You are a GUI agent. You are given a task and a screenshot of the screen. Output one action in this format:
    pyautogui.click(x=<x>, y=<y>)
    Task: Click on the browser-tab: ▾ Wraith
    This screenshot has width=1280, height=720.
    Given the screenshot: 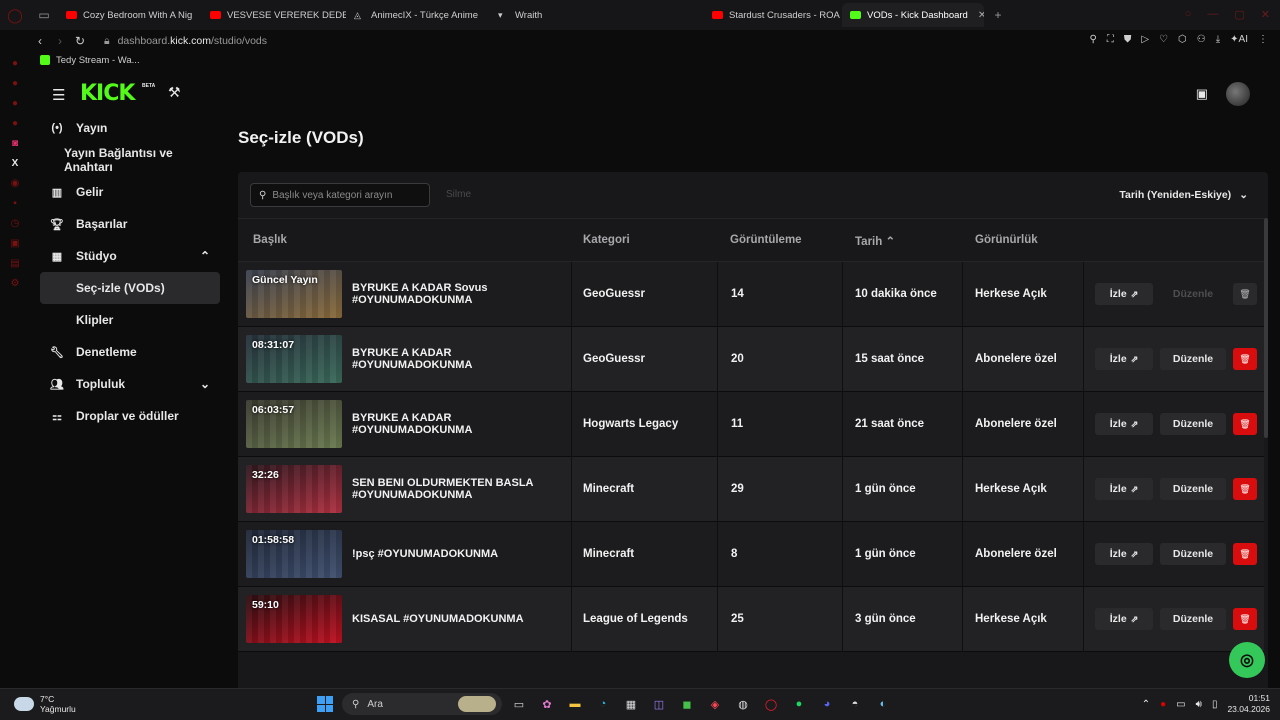 What is the action you would take?
    pyautogui.click(x=562, y=15)
    